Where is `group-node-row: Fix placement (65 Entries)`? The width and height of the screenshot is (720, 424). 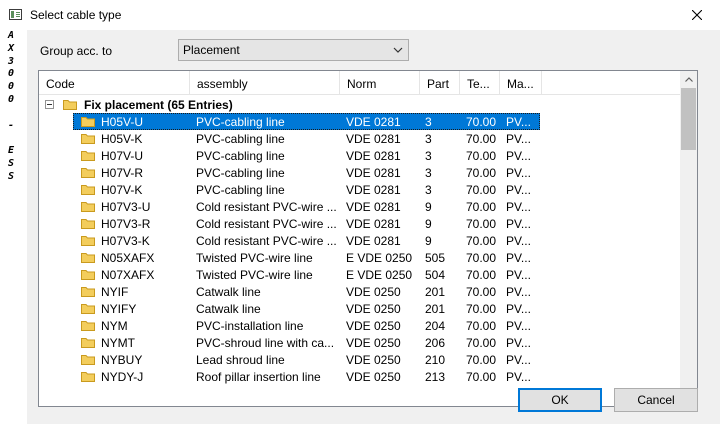 group-node-row: Fix placement (65 Entries) is located at coordinates (360, 104).